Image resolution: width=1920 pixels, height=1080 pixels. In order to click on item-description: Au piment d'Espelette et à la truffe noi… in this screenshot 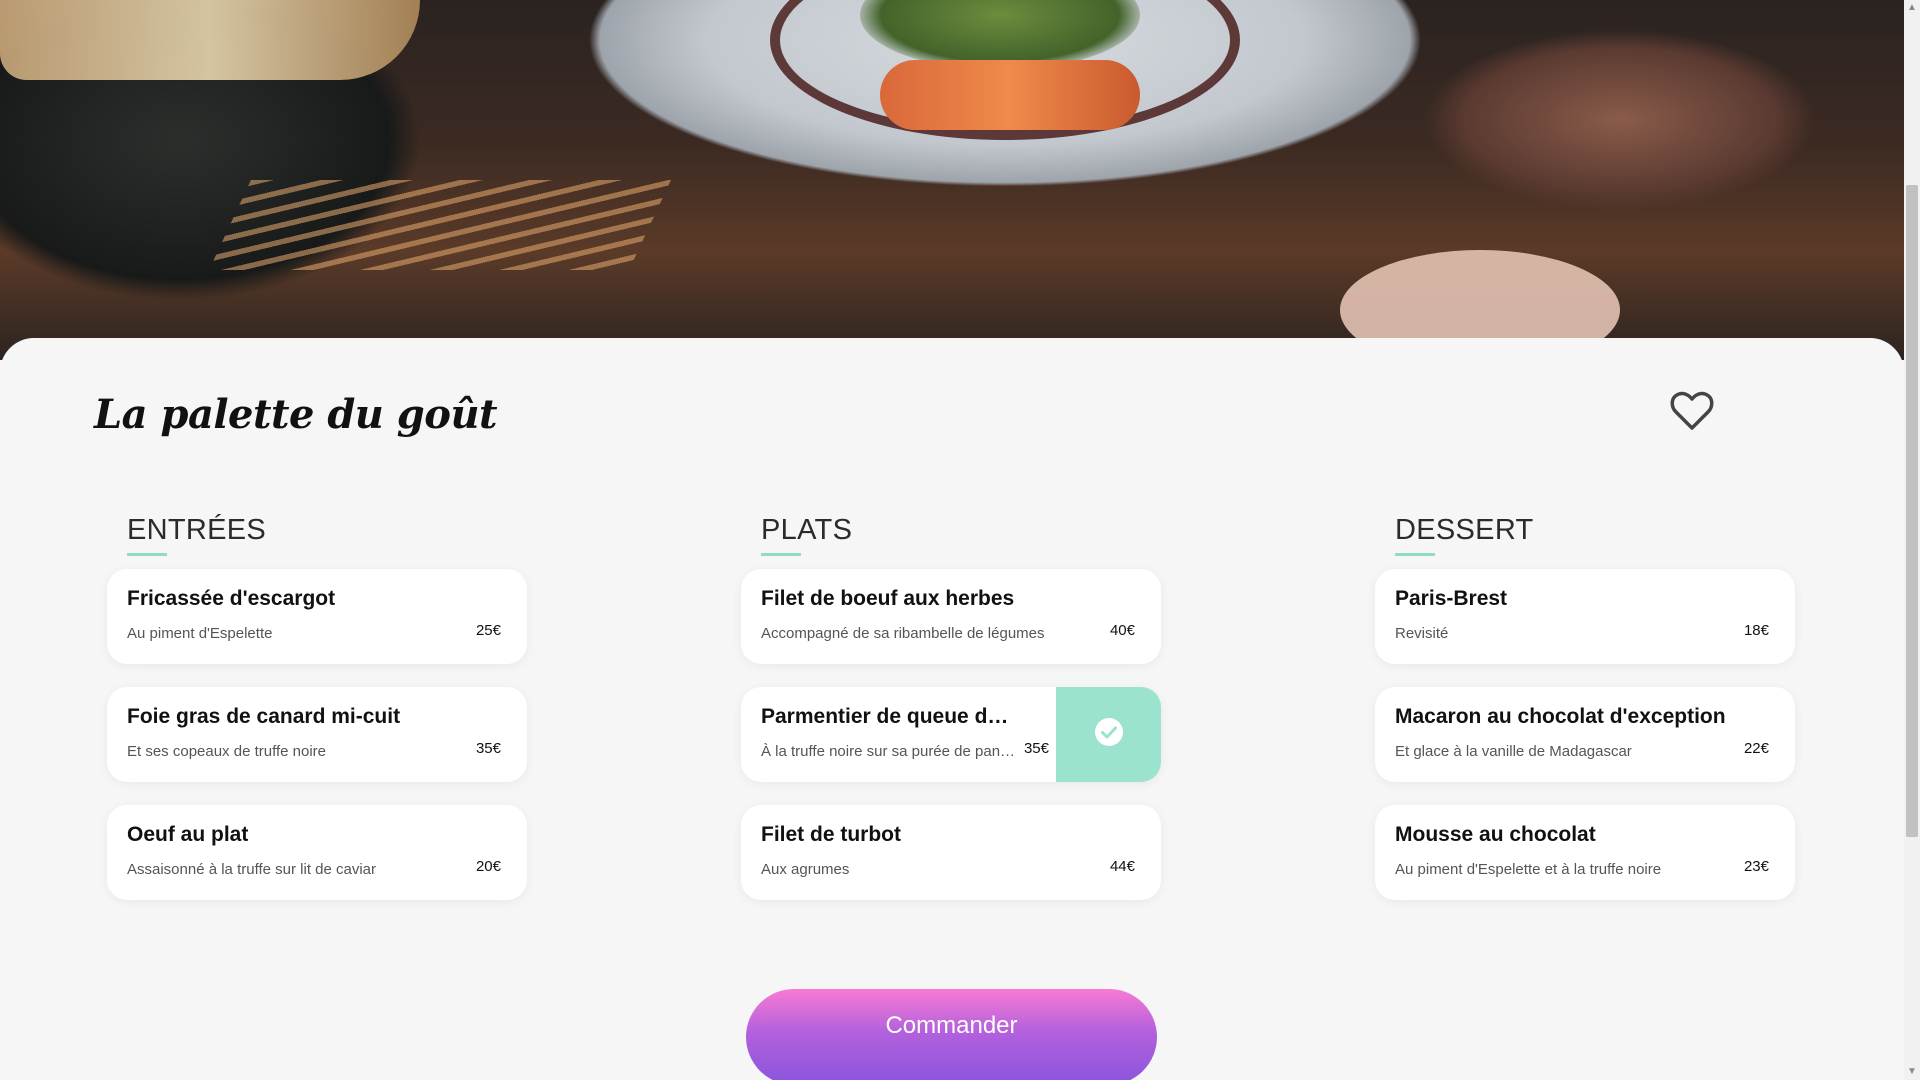, I will do `click(1528, 869)`.